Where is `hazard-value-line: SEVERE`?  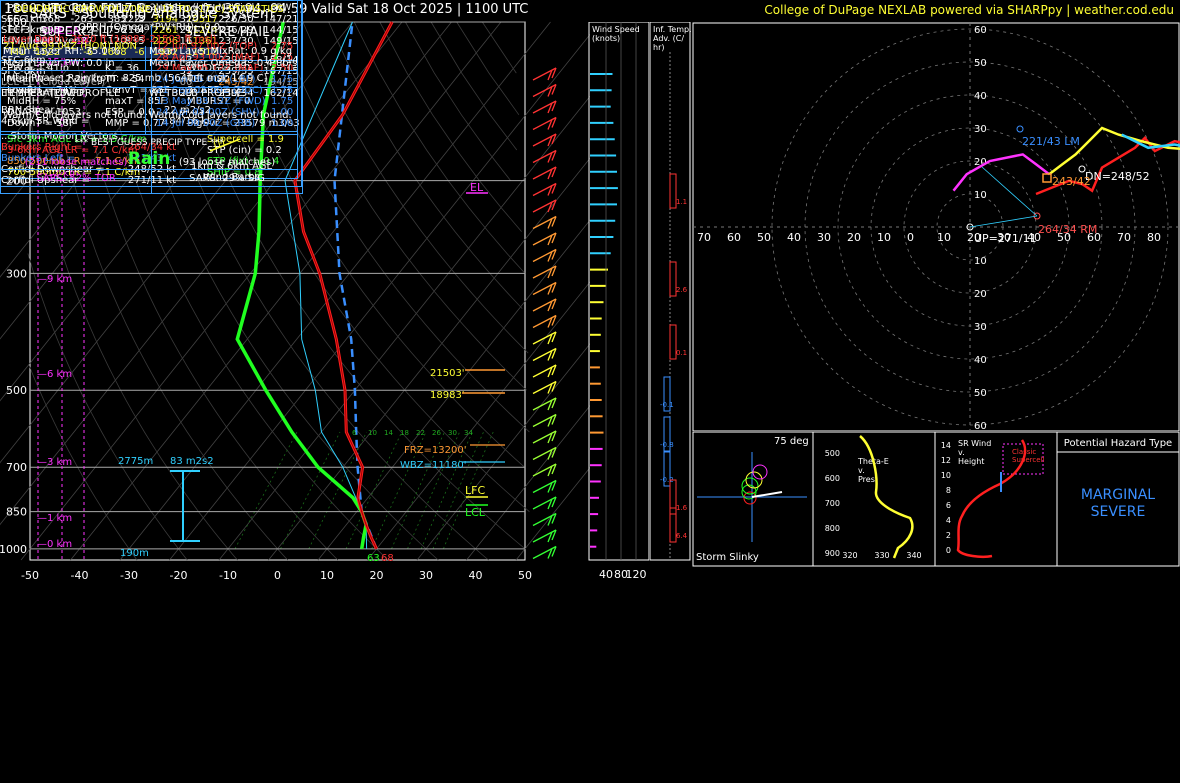
hazard-value-line: SEVERE is located at coordinates (1118, 512).